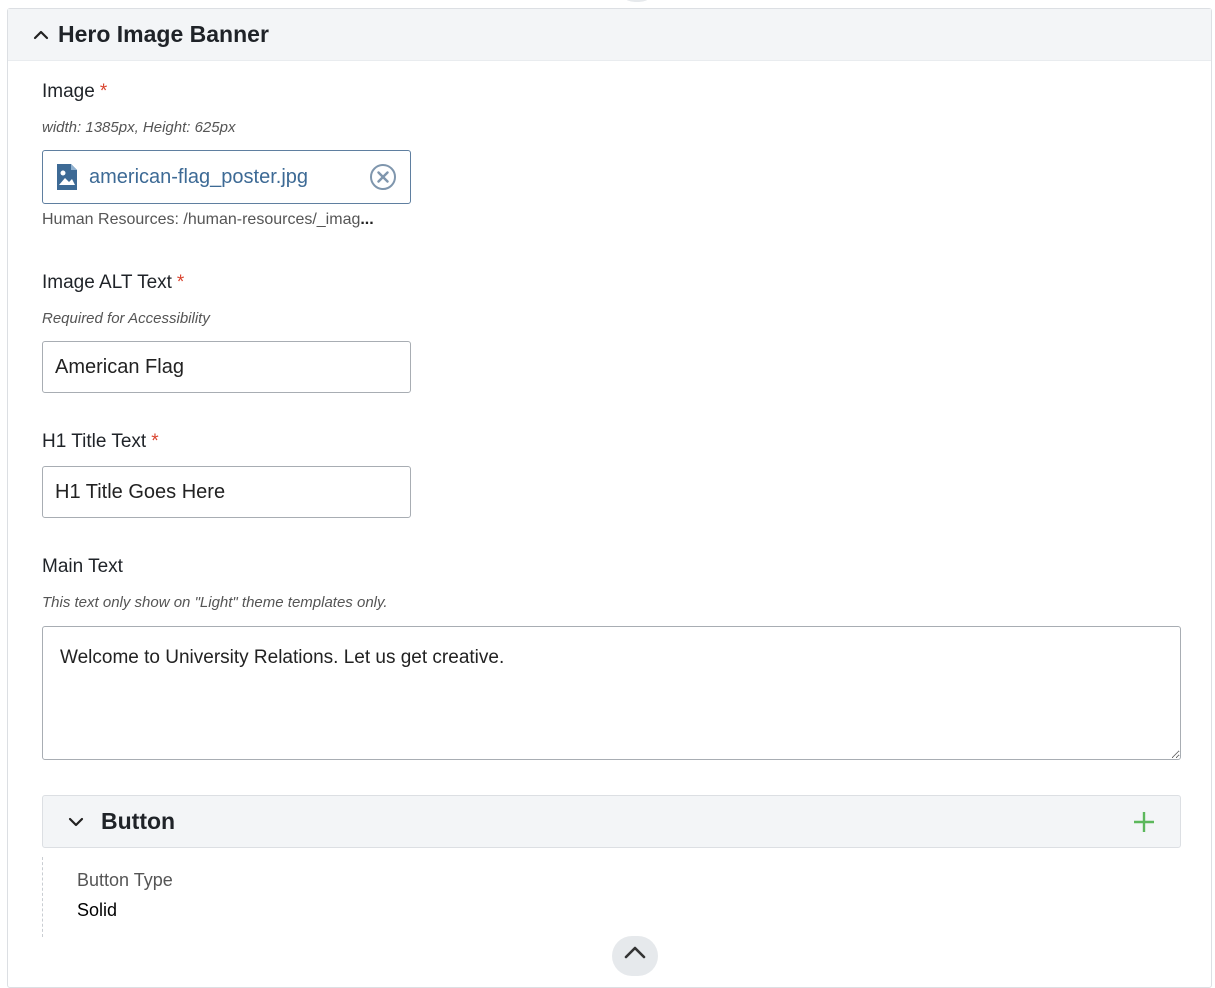  Describe the element at coordinates (138, 821) in the screenshot. I see `button-section-title: Button` at that location.